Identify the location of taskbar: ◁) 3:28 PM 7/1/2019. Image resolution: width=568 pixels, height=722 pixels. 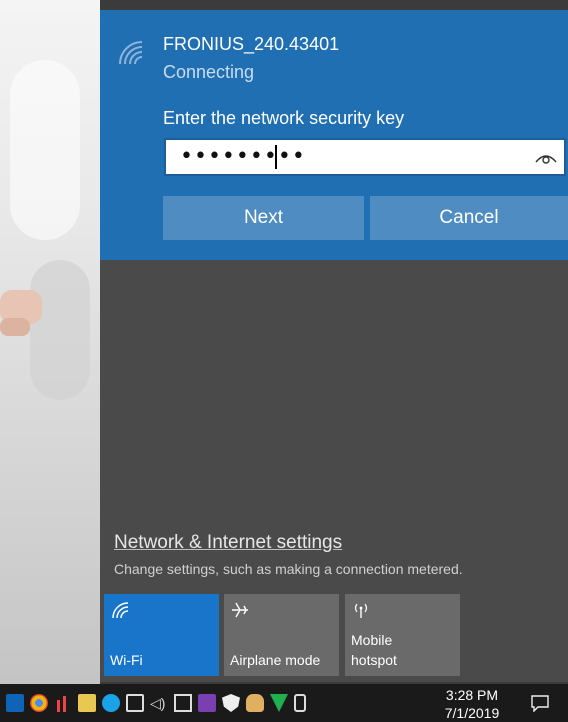
(284, 703).